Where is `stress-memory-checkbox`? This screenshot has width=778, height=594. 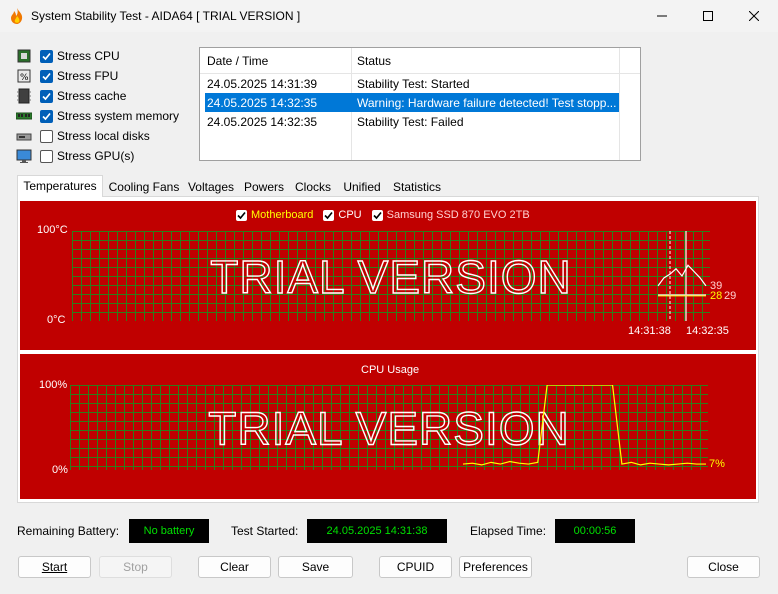
stress-memory-checkbox is located at coordinates (46, 116).